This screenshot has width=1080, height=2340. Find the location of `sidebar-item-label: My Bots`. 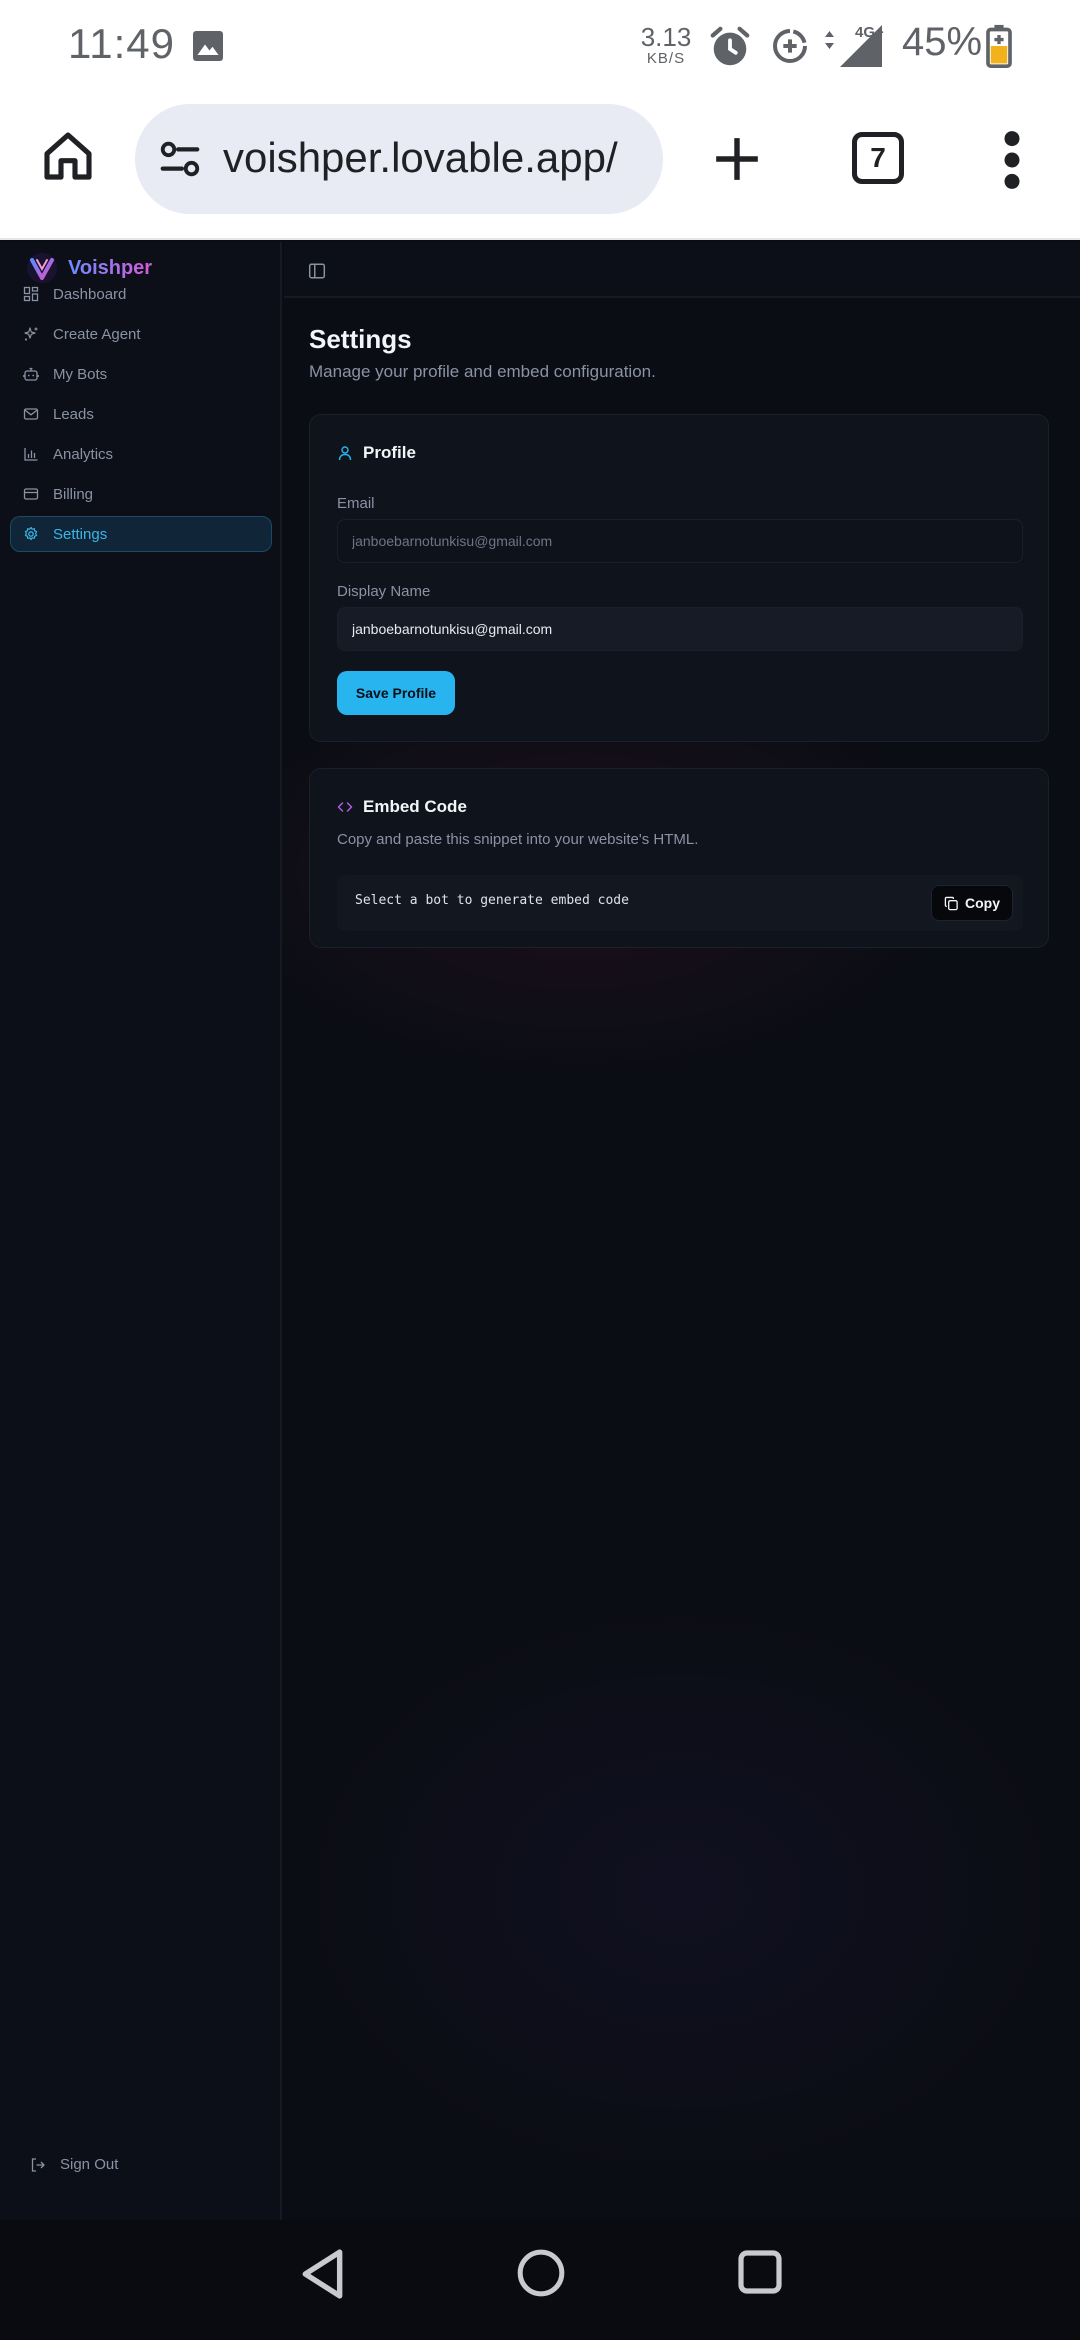

sidebar-item-label: My Bots is located at coordinates (80, 374).